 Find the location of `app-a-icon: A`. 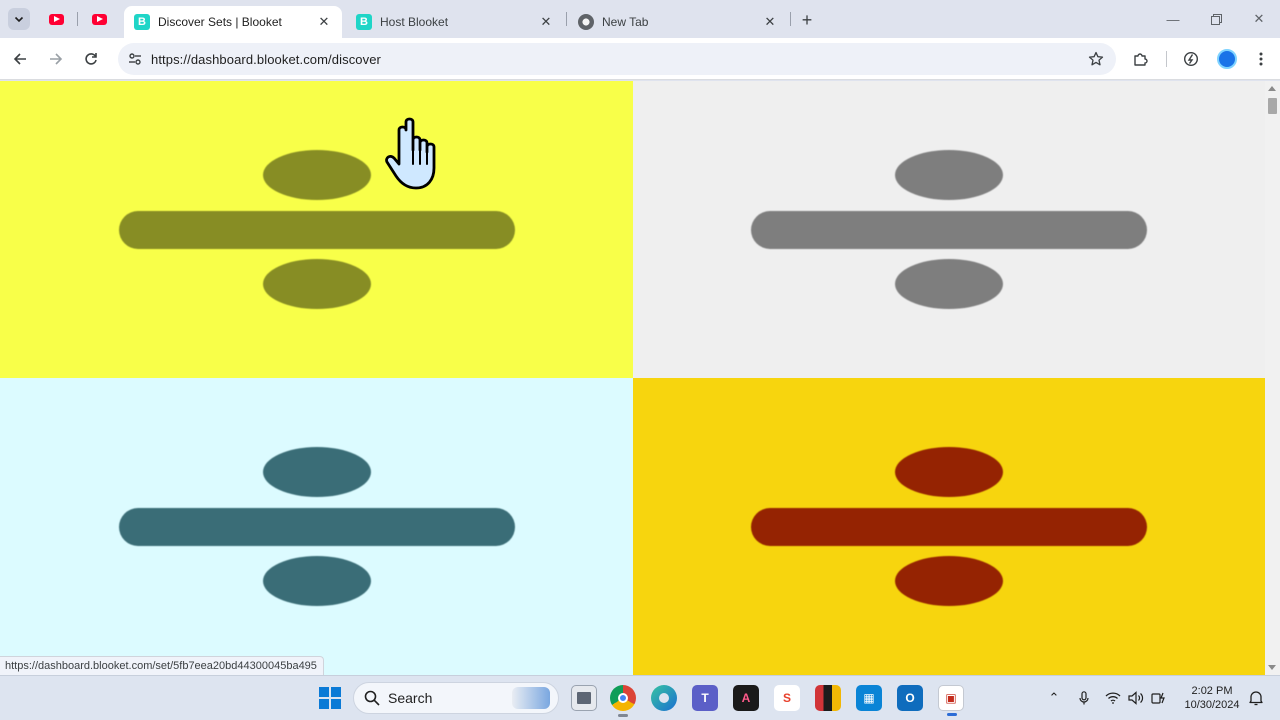

app-a-icon: A is located at coordinates (746, 698).